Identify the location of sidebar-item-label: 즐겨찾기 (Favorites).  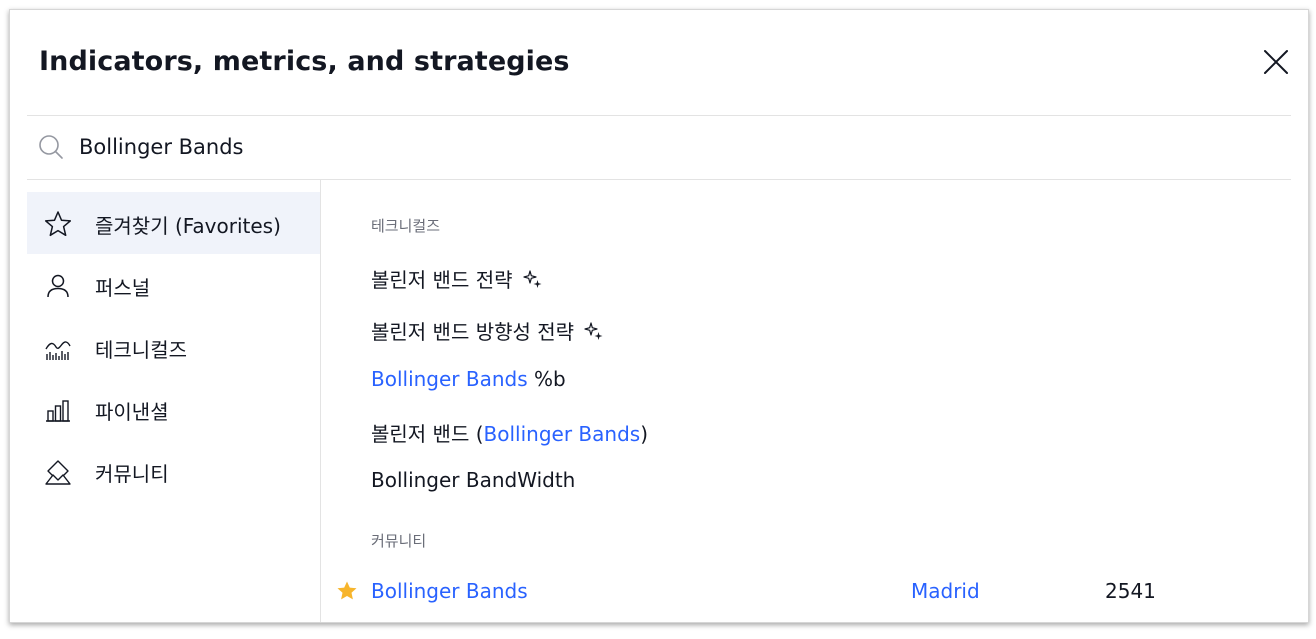
(188, 226).